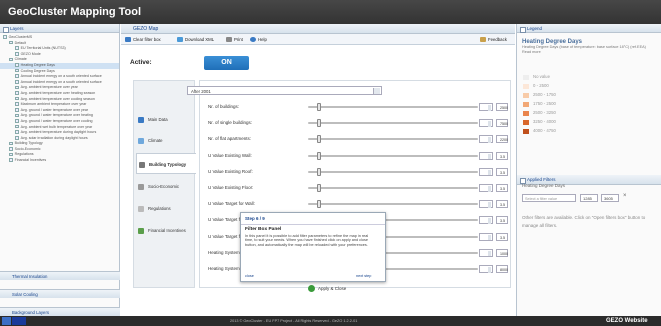 This screenshot has width=661, height=326. I want to click on app-title: GeoCluster Mapping Tool, so click(75, 12).